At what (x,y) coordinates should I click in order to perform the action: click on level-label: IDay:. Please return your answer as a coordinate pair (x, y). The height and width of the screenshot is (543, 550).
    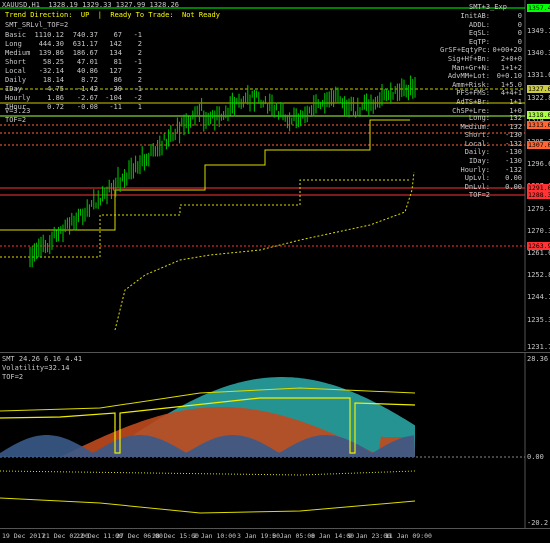
    Looking at the image, I should click on (465, 161).